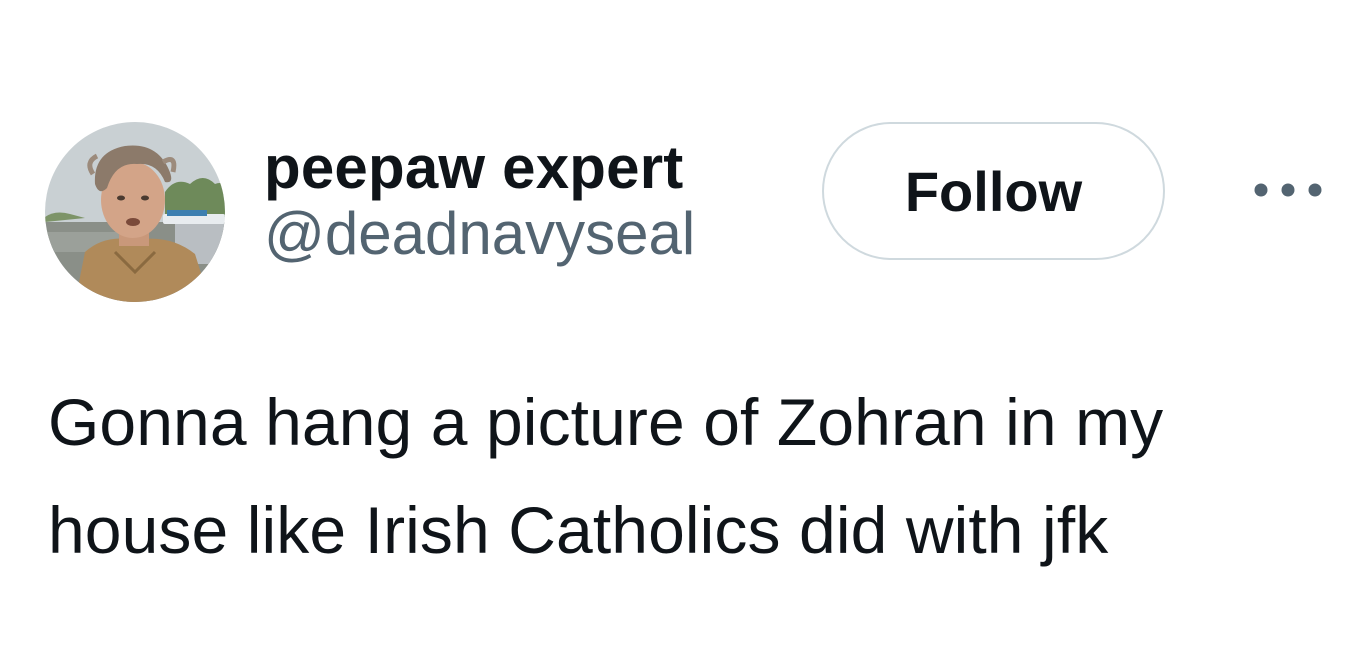 The height and width of the screenshot is (664, 1359). I want to click on avatar-photo, so click(135, 212).